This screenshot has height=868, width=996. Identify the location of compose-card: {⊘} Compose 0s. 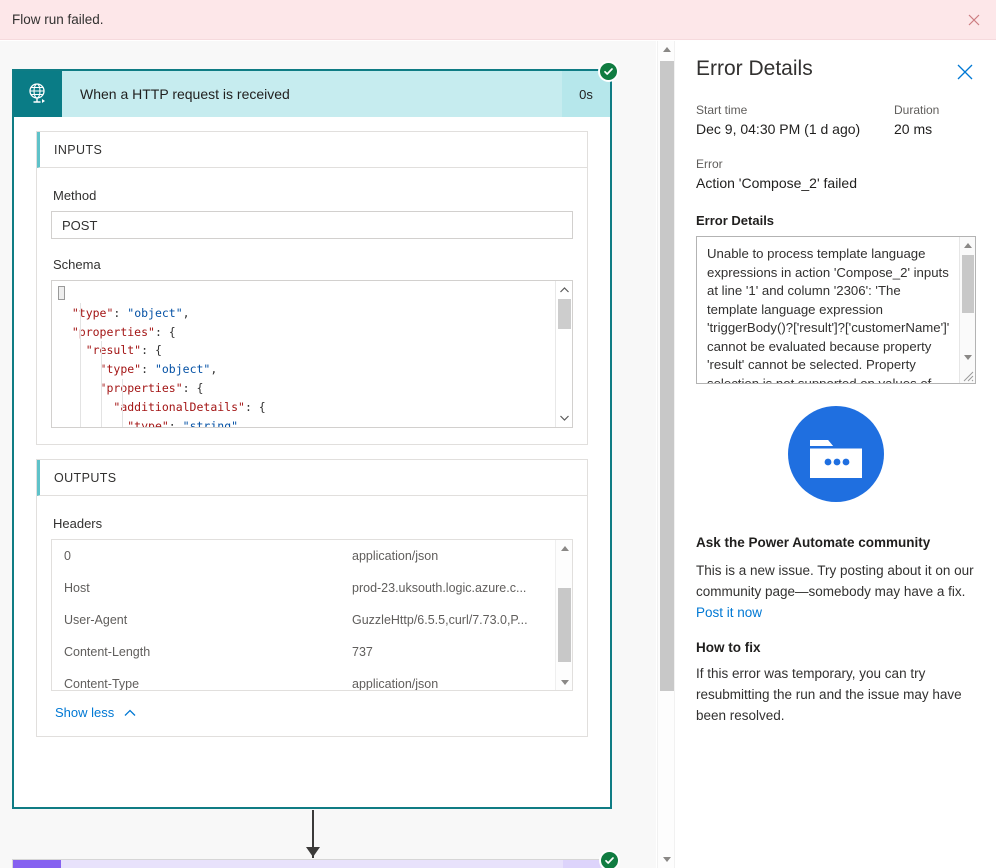
(316, 859).